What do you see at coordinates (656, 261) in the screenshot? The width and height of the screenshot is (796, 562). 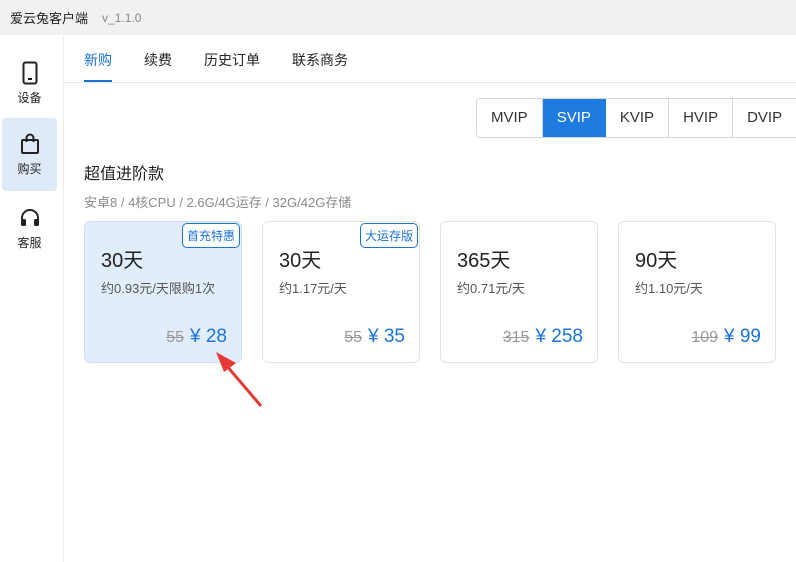 I see `plan-duration: 90天` at bounding box center [656, 261].